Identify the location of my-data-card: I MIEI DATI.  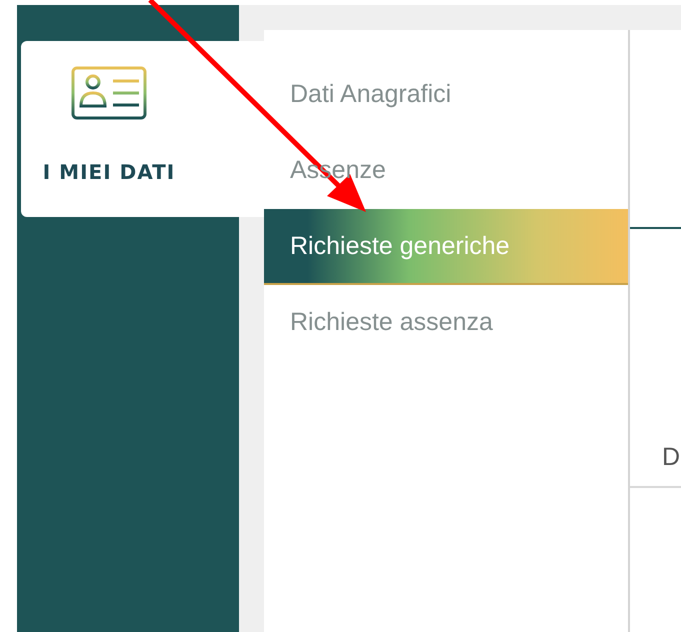
(142, 129).